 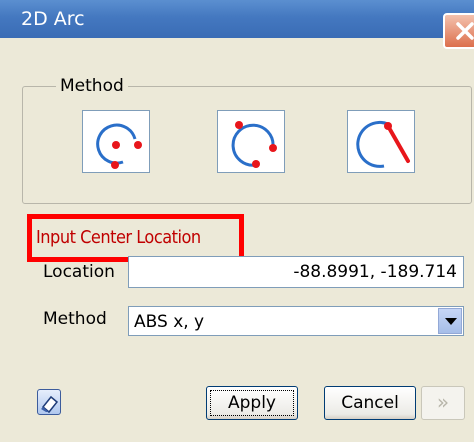 I want to click on arc-tangent-icon, so click(x=383, y=144).